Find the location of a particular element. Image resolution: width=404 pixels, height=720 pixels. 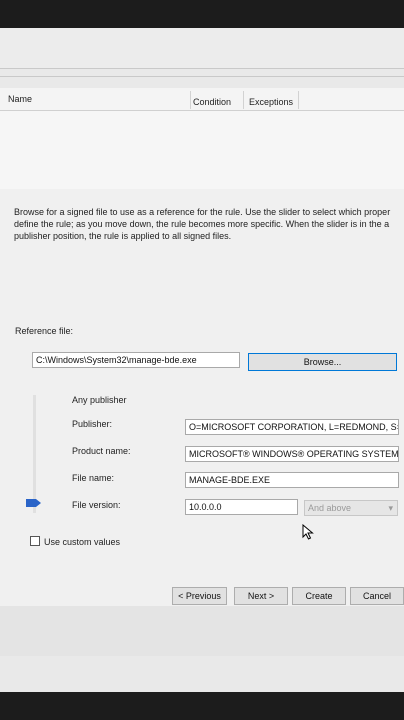

custom-values-label: Use custom values is located at coordinates (82, 542).